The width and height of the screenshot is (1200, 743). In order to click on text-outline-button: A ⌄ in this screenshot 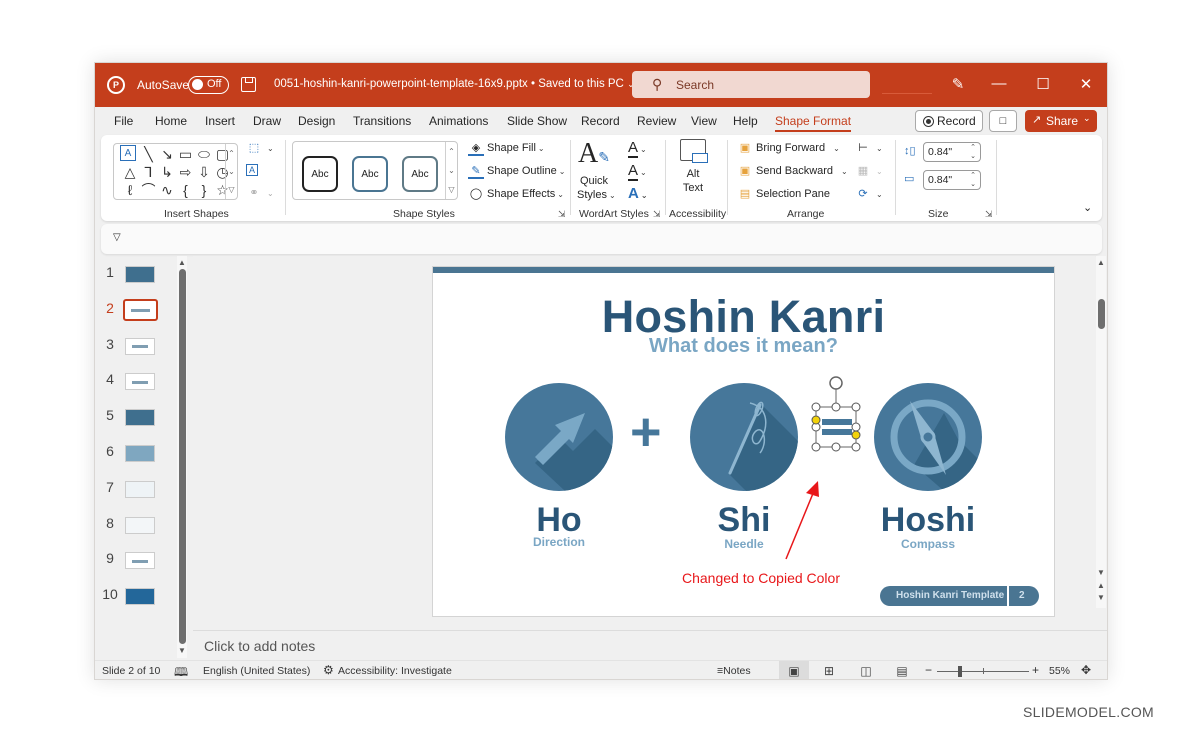, I will do `click(637, 171)`.